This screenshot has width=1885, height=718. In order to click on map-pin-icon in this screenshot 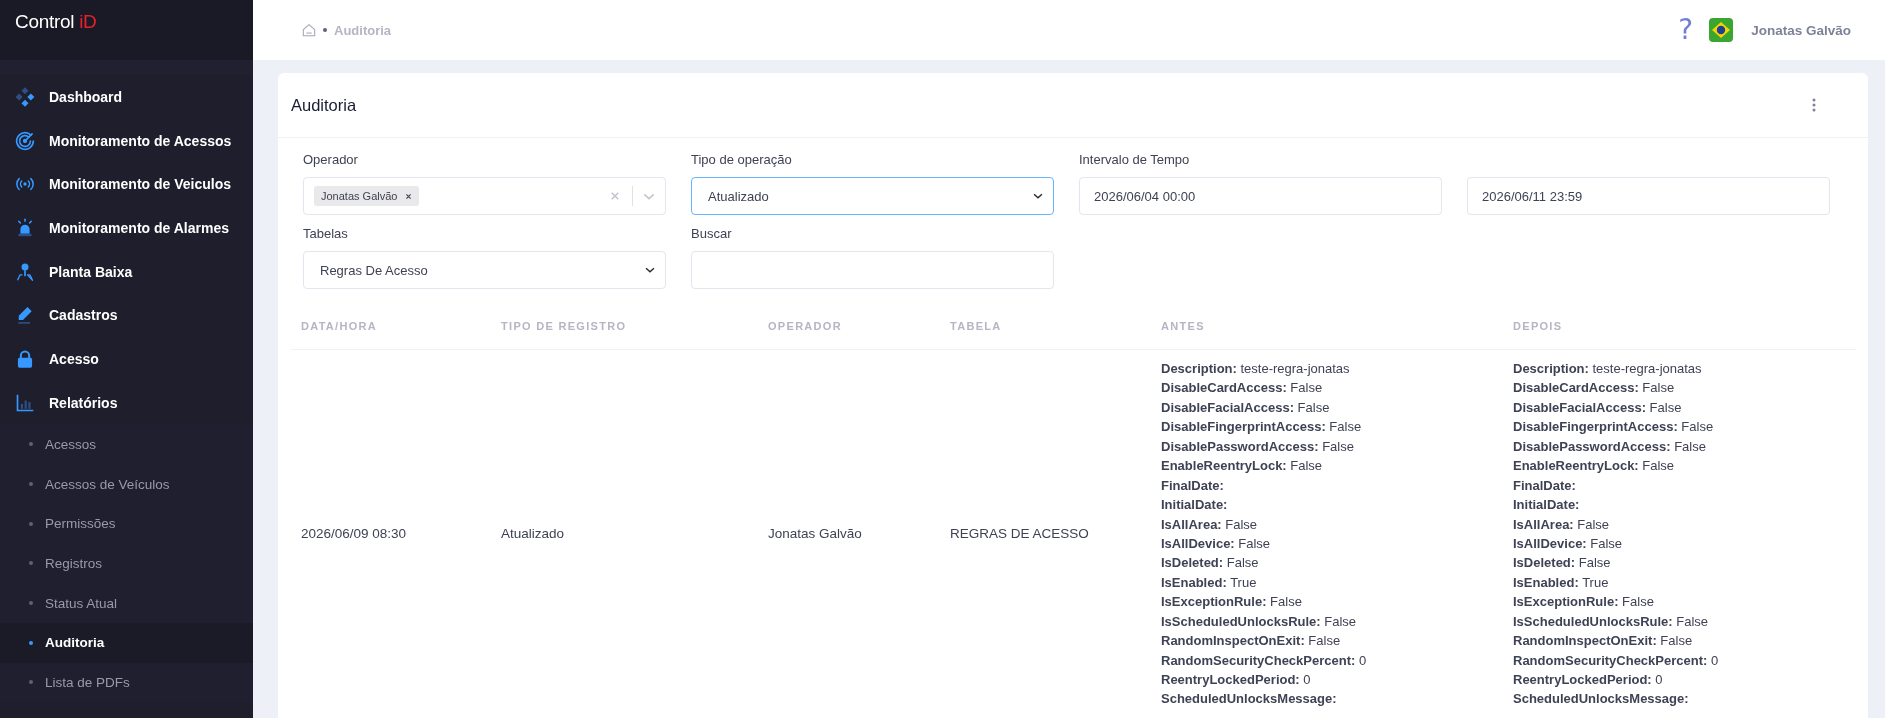, I will do `click(25, 271)`.